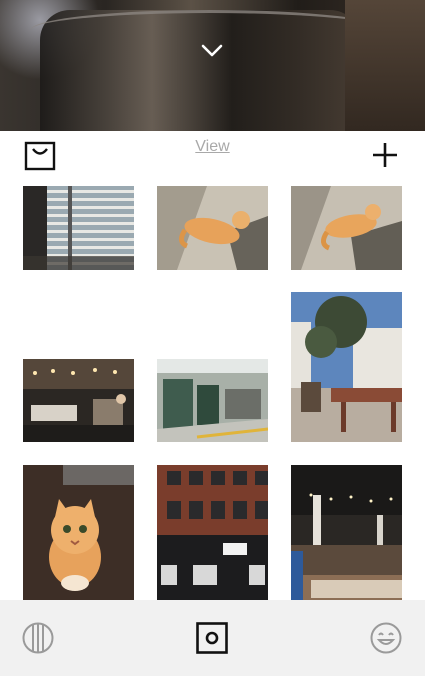  What do you see at coordinates (38, 638) in the screenshot?
I see `grid-lines-icon` at bounding box center [38, 638].